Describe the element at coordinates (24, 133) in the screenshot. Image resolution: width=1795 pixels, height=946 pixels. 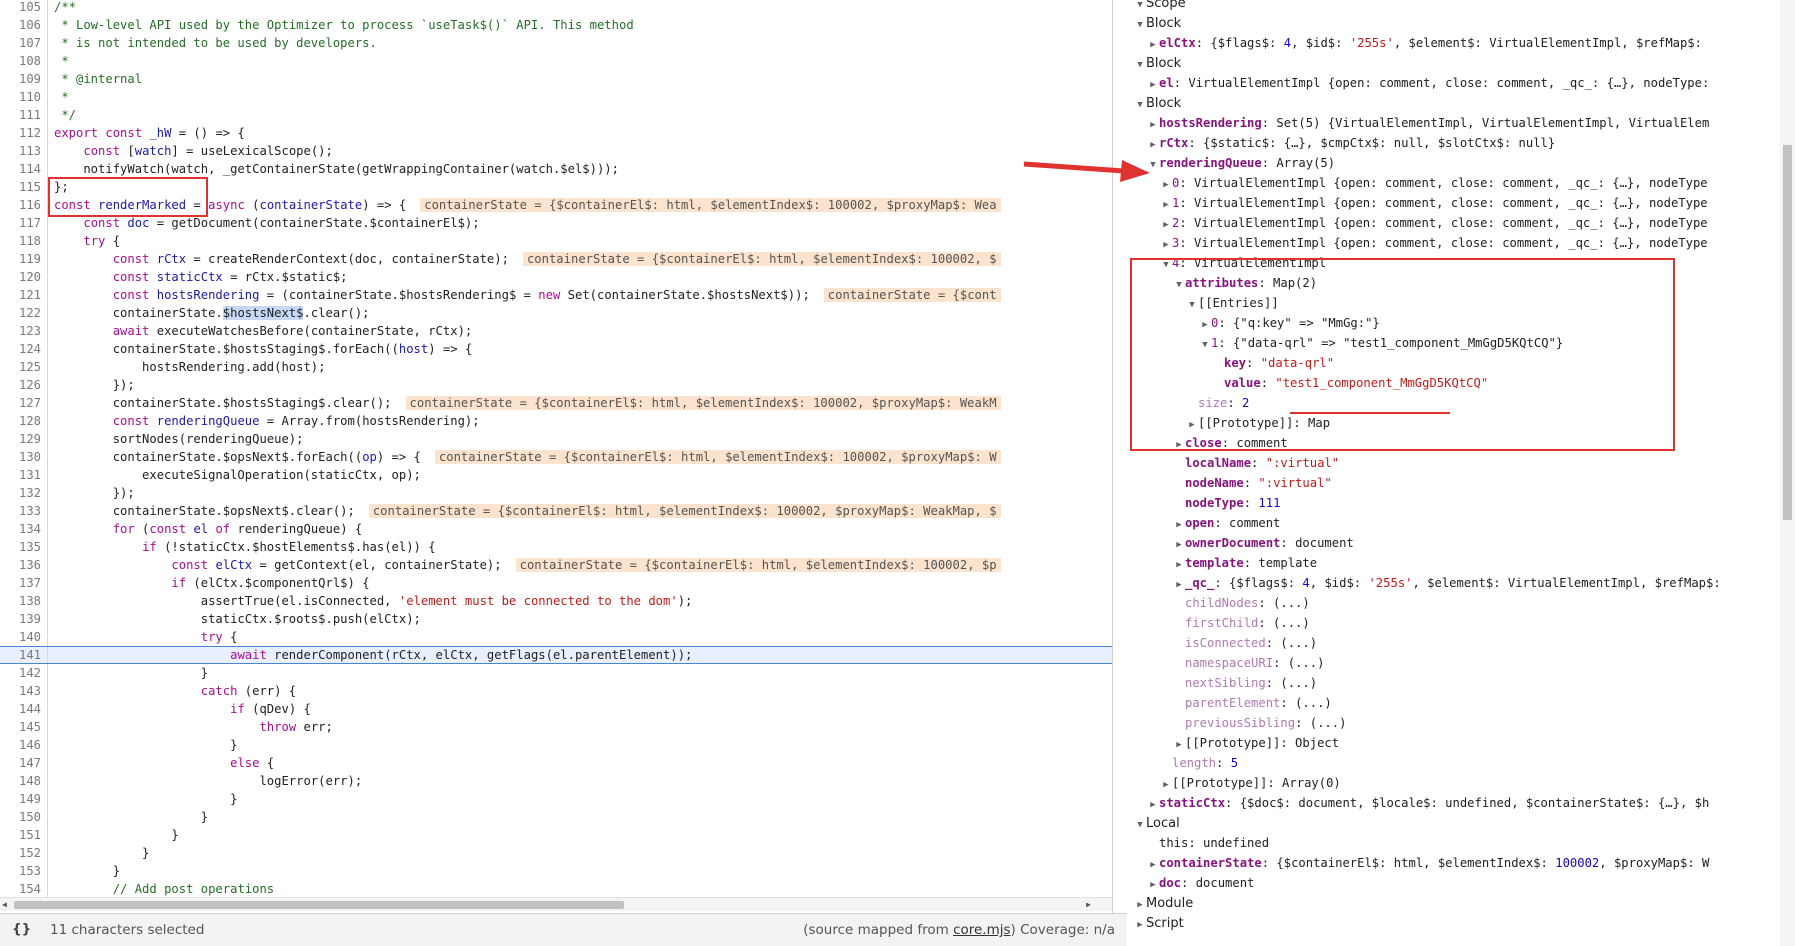
I see `line-number: 112` at that location.